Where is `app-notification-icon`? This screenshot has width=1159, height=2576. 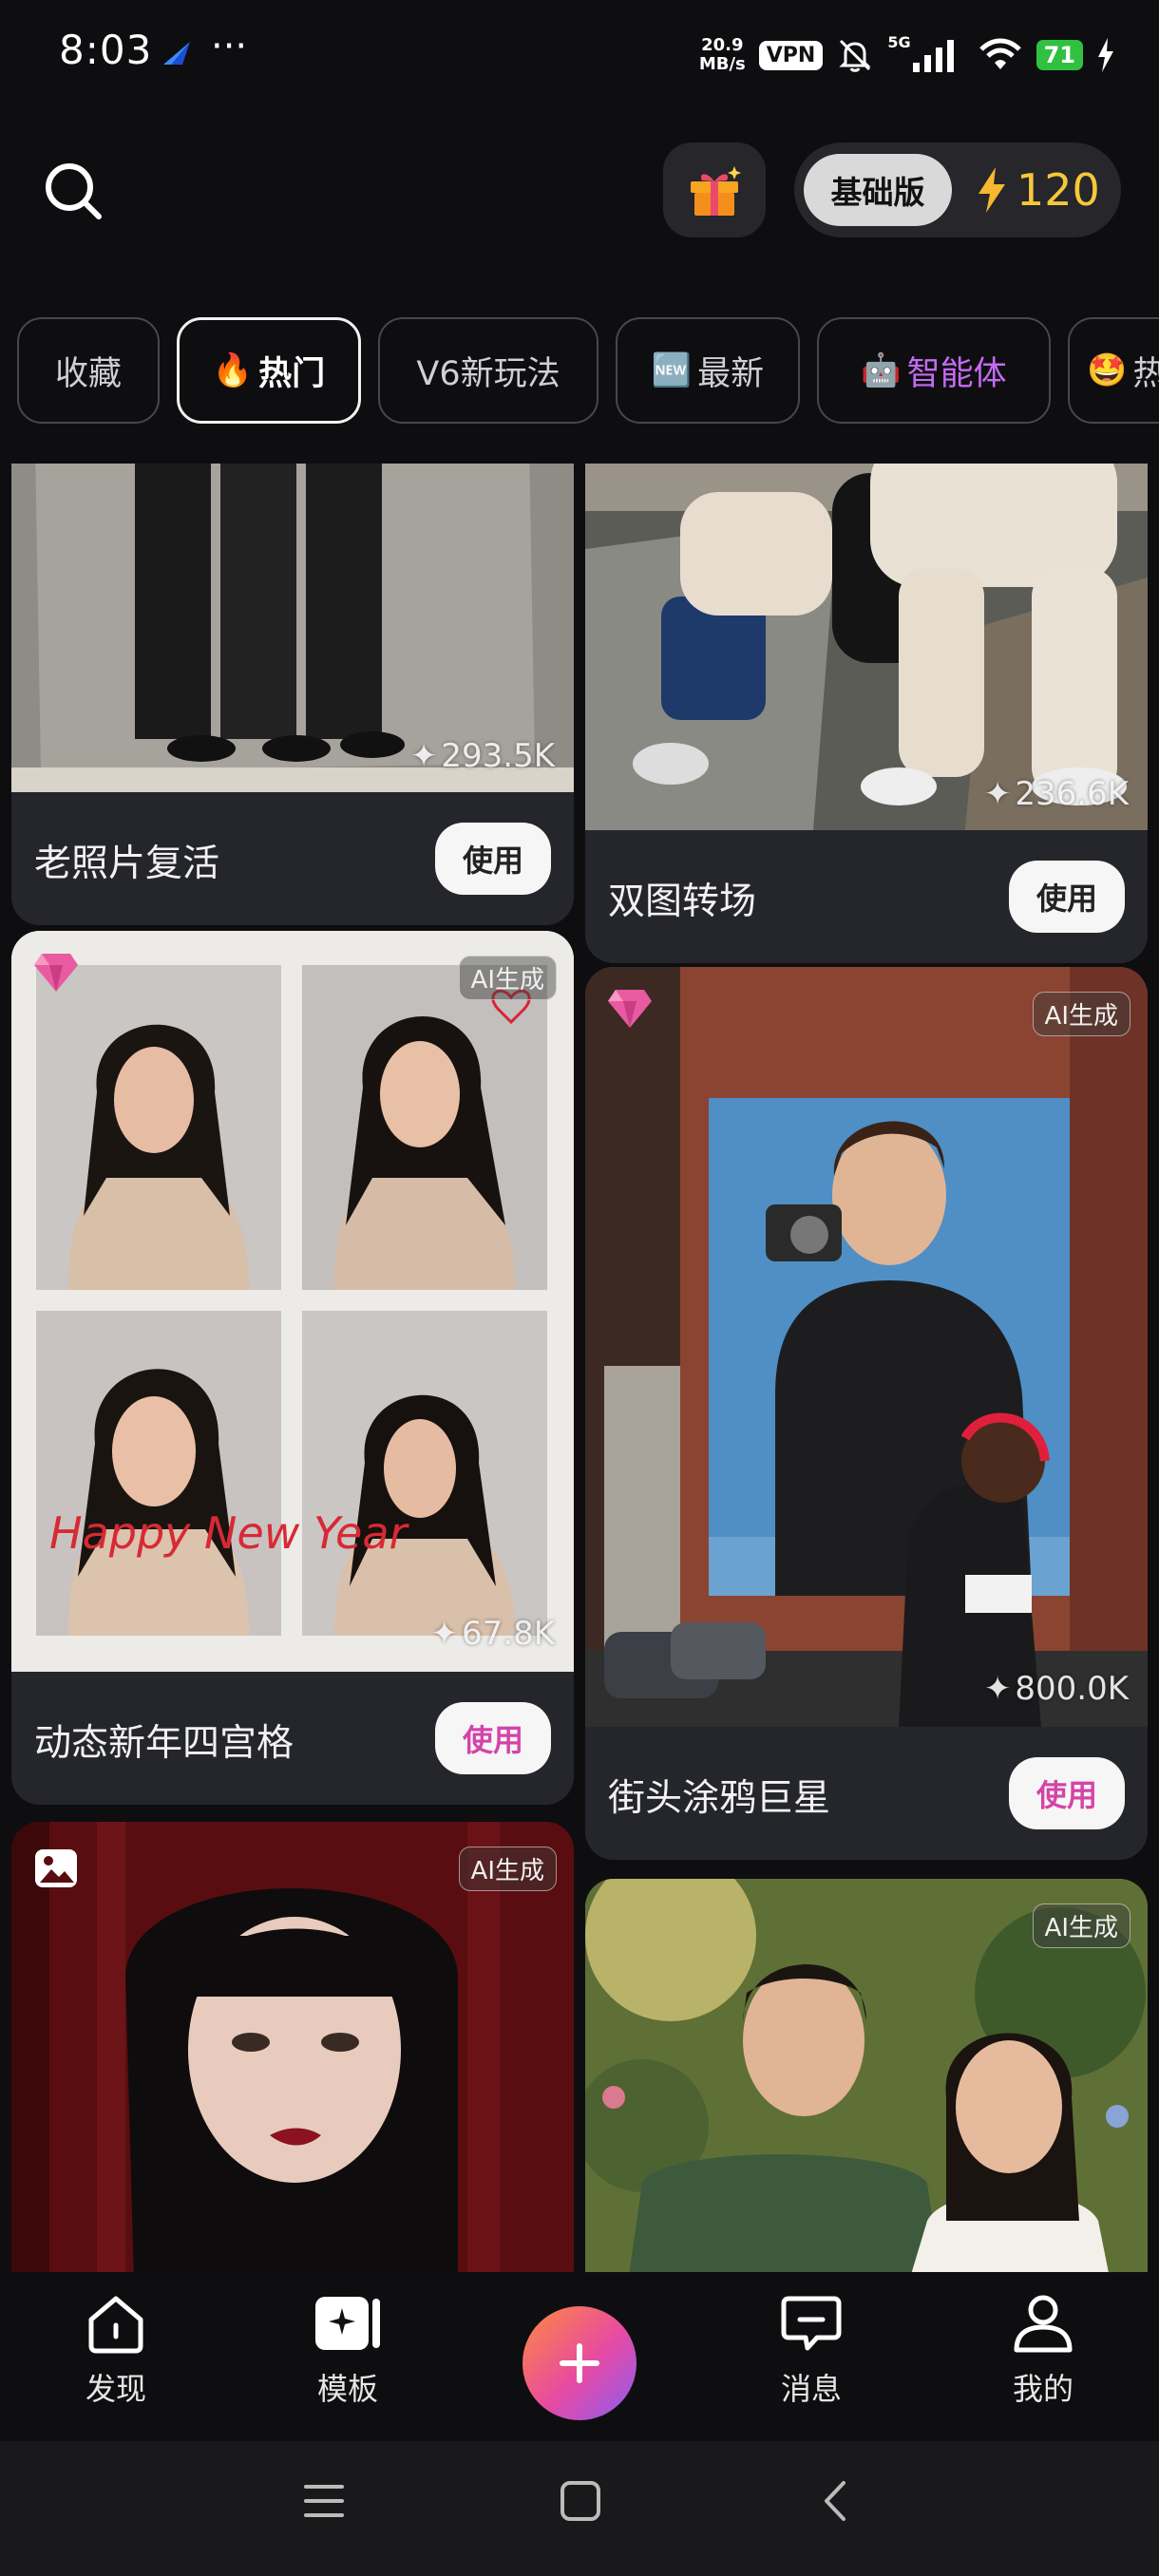
app-notification-icon is located at coordinates (176, 53).